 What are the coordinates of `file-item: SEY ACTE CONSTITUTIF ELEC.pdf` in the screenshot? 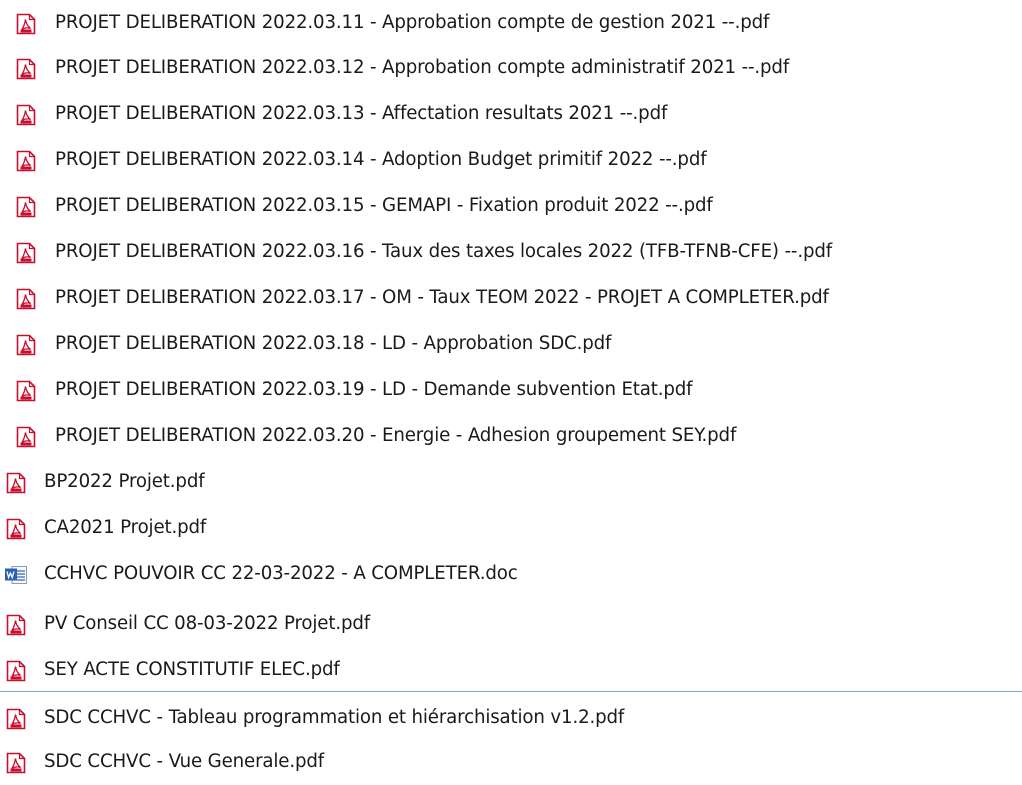 It's located at (511, 671).